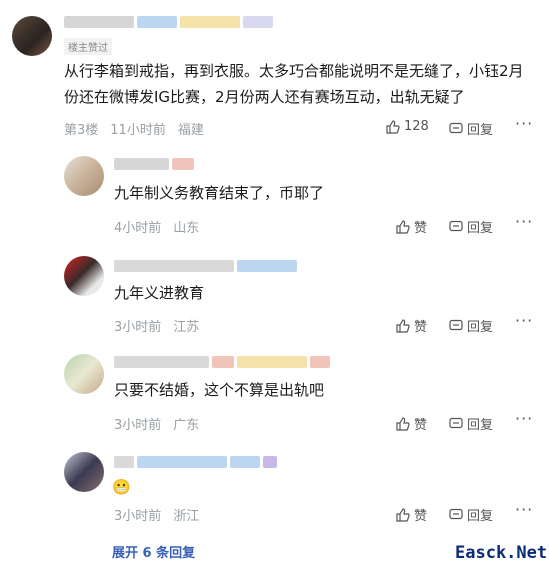 The width and height of the screenshot is (550, 568). What do you see at coordinates (190, 130) in the screenshot?
I see `location: 福建` at bounding box center [190, 130].